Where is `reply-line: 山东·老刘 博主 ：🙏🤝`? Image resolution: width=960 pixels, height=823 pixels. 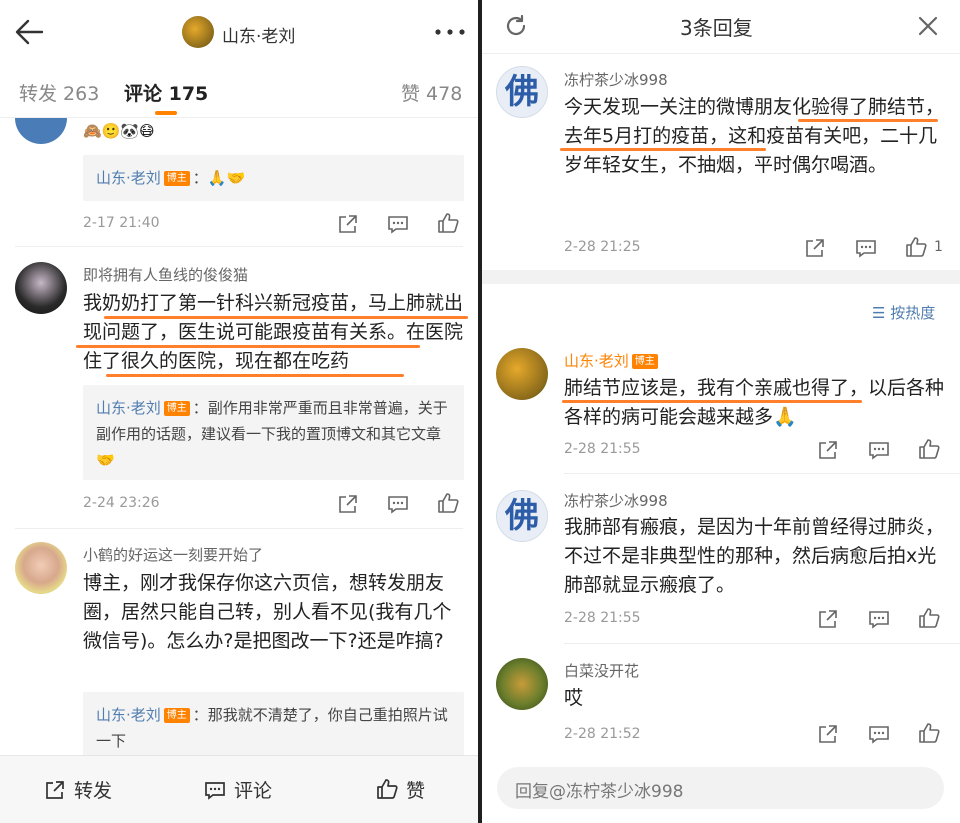
reply-line: 山东·老刘 博主 ：🙏🤝 is located at coordinates (170, 178).